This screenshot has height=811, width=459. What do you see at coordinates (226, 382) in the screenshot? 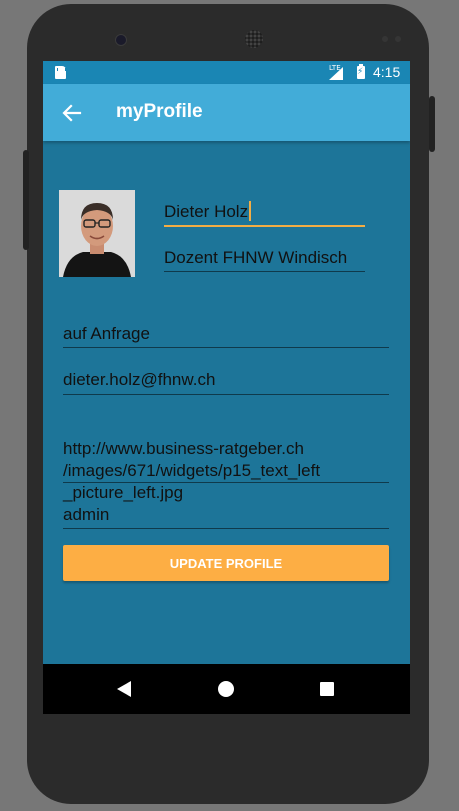
I see `email-field: dieter.holz@fhnw.ch` at bounding box center [226, 382].